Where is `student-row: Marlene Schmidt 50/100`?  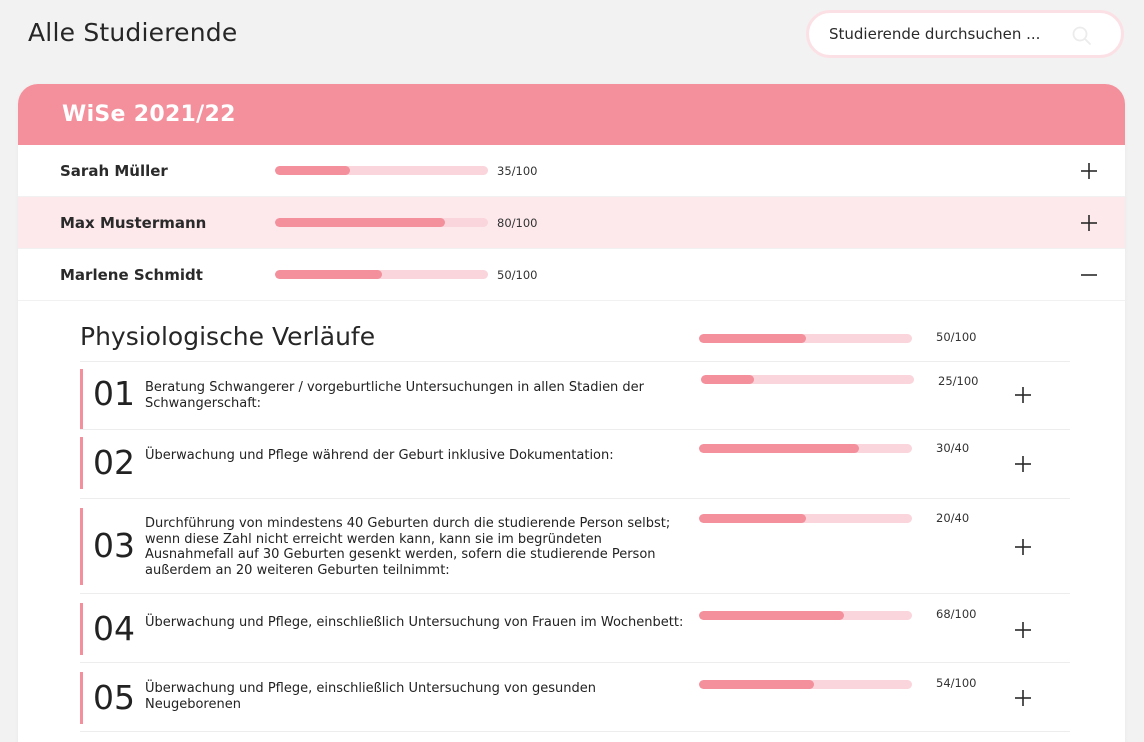 student-row: Marlene Schmidt 50/100 is located at coordinates (571, 275).